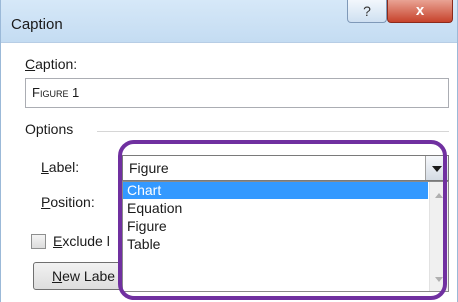 The width and height of the screenshot is (458, 302). I want to click on label-label-mnemonic: L, so click(45, 167).